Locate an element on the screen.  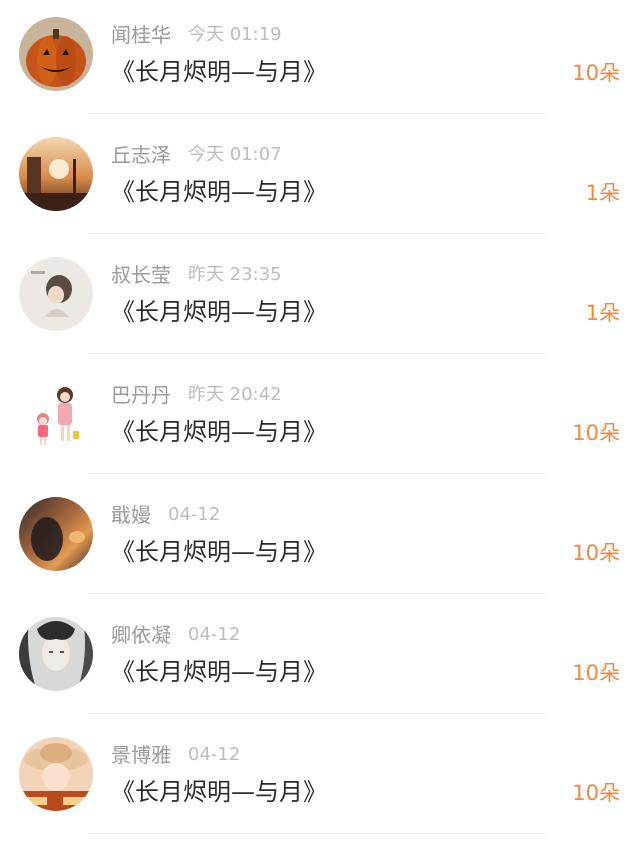
user-name: 卿依凝 is located at coordinates (141, 635).